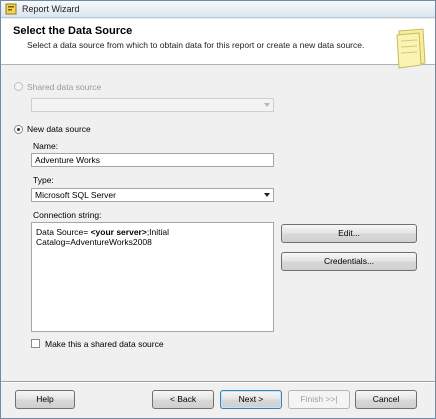 This screenshot has height=419, width=436. I want to click on help-button: Help, so click(45, 399).